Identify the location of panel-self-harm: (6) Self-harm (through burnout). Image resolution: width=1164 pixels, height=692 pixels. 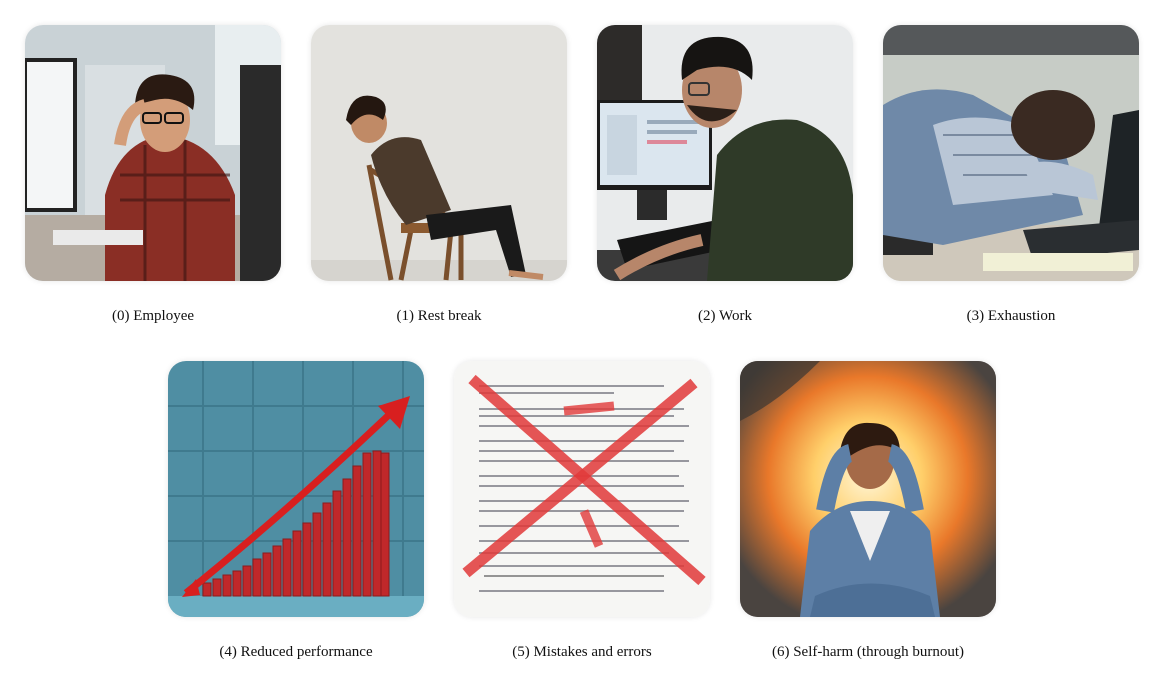
(868, 510).